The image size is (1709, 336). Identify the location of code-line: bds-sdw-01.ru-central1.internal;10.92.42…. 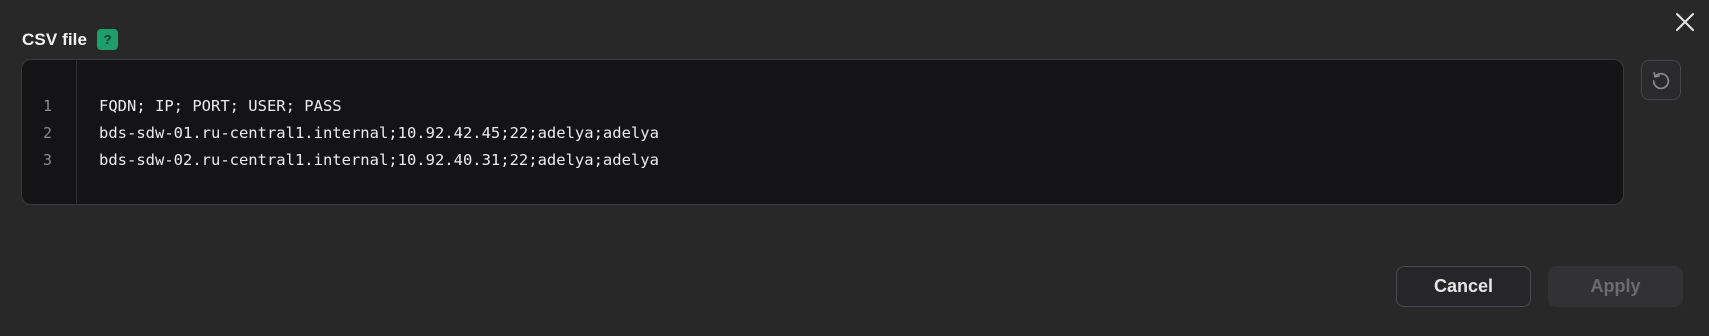
(379, 133).